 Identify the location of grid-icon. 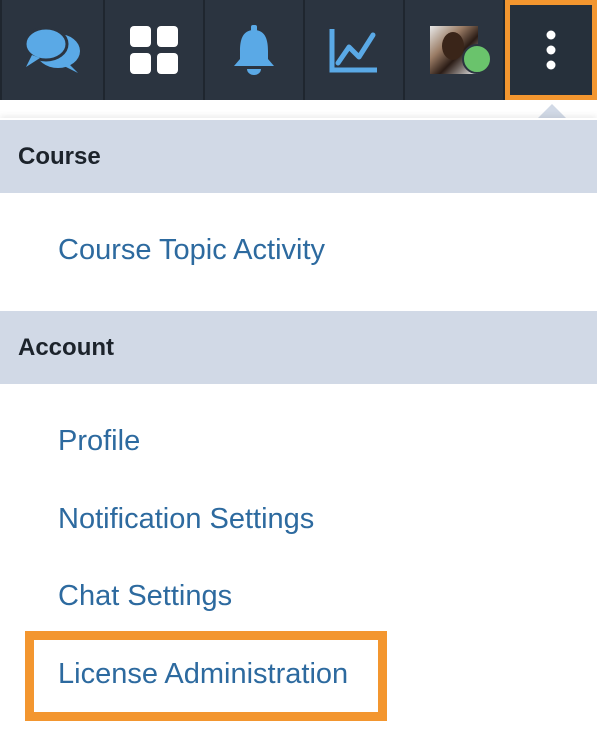
(154, 50).